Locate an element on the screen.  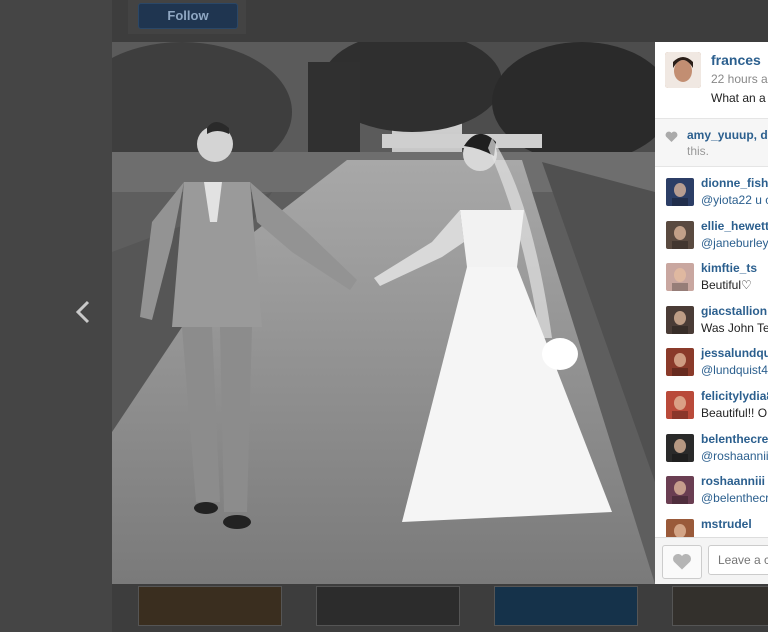
author-avatar is located at coordinates (683, 70).